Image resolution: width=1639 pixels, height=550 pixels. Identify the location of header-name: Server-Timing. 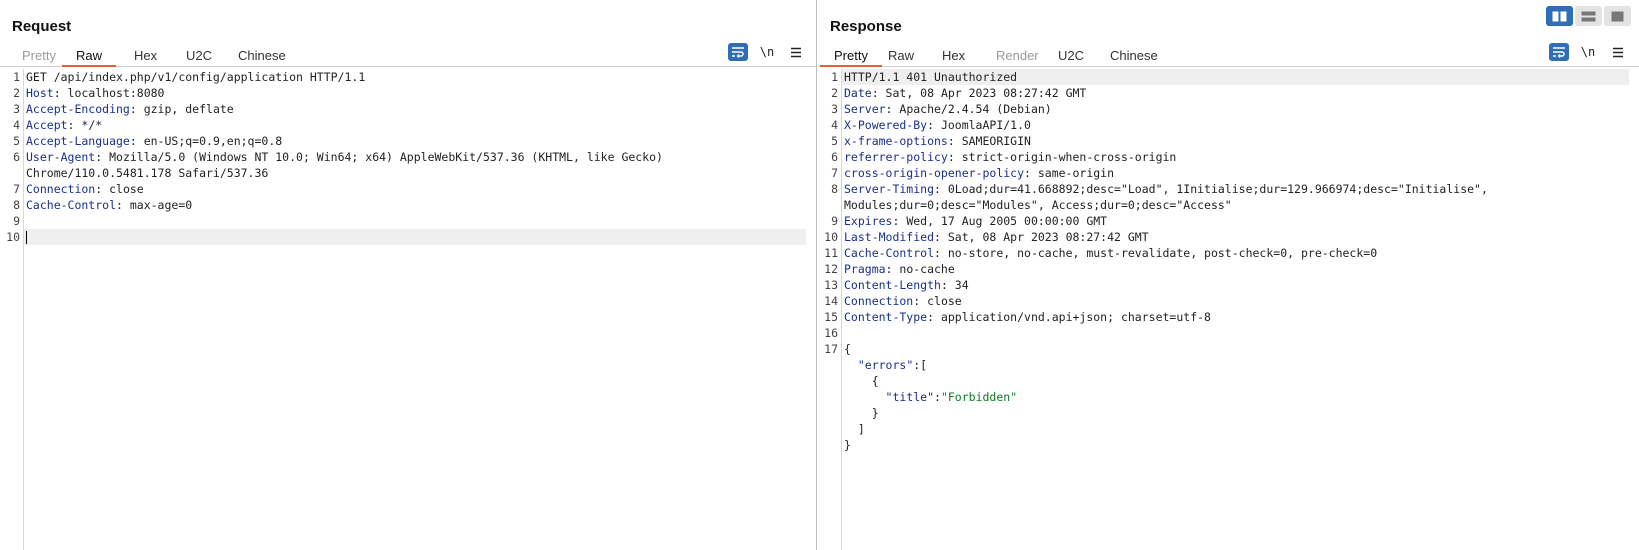
(889, 189).